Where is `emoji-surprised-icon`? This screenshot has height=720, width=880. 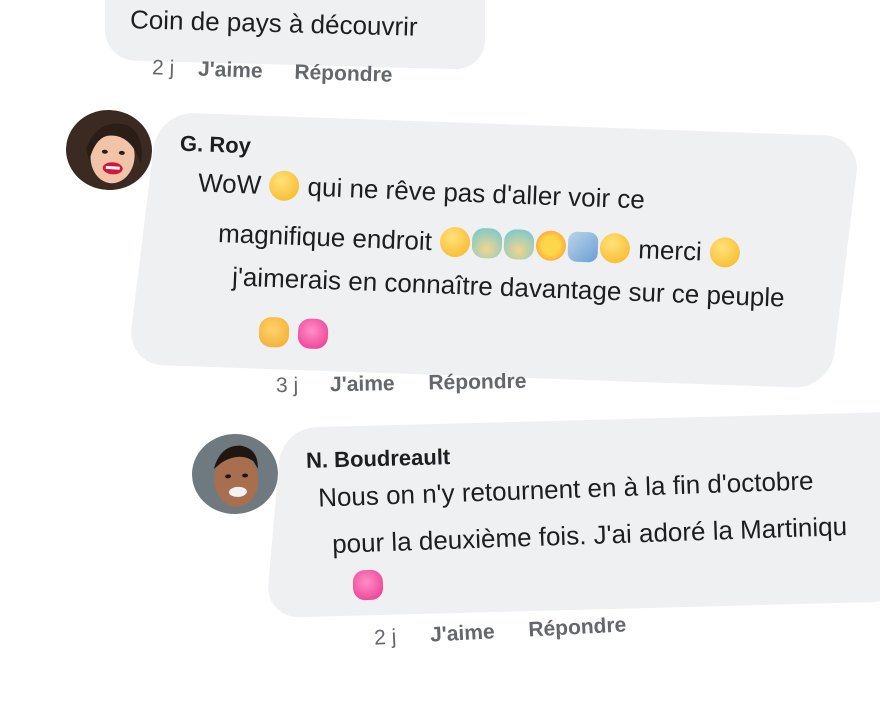 emoji-surprised-icon is located at coordinates (284, 186).